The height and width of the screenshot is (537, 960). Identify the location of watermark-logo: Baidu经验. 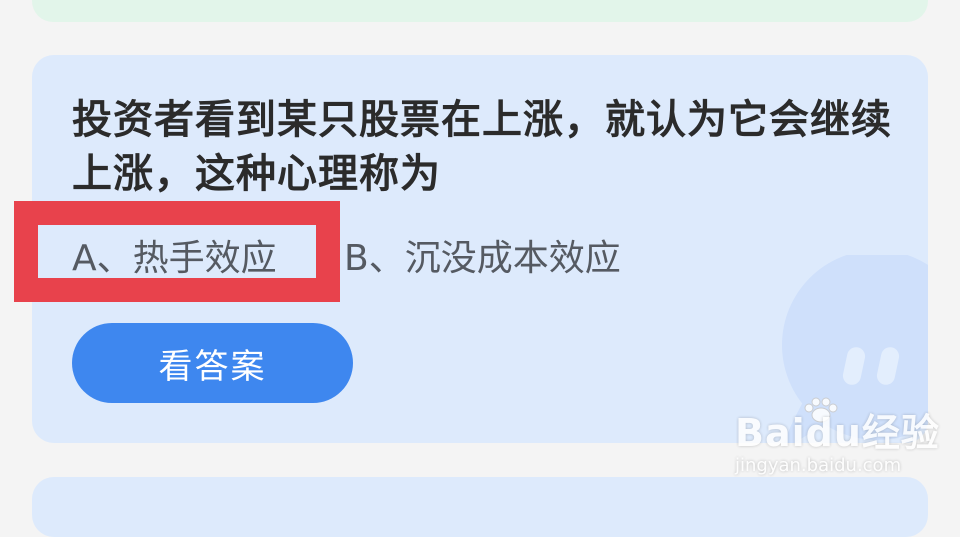
(837, 433).